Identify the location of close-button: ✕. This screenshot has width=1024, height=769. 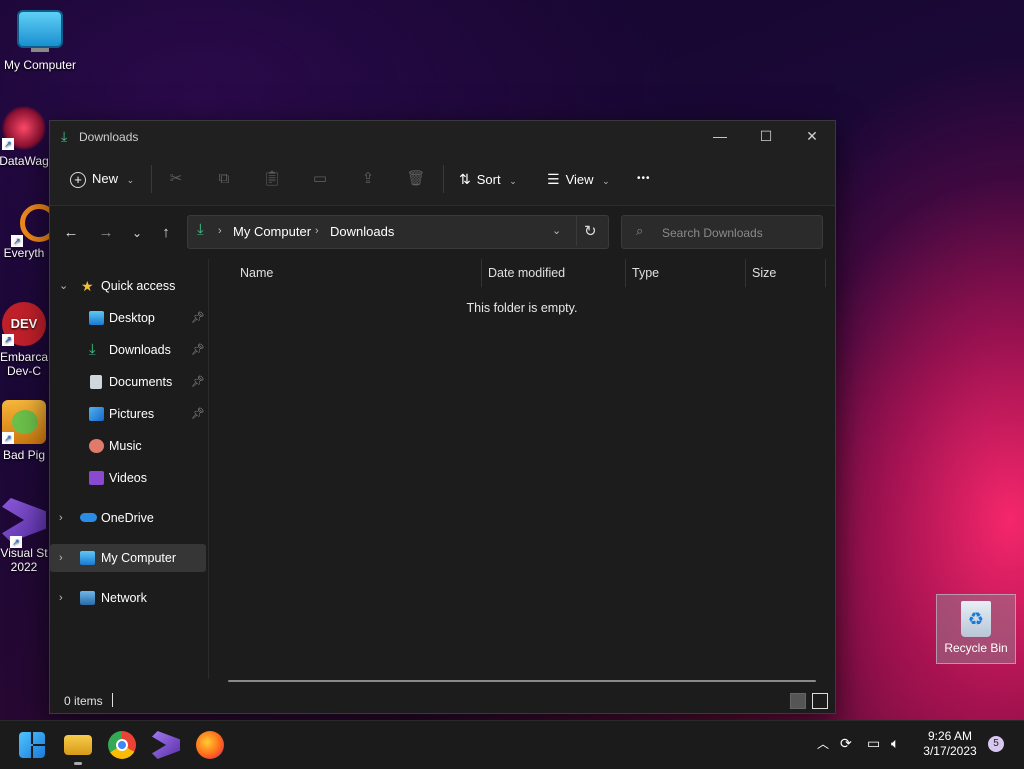
(812, 137).